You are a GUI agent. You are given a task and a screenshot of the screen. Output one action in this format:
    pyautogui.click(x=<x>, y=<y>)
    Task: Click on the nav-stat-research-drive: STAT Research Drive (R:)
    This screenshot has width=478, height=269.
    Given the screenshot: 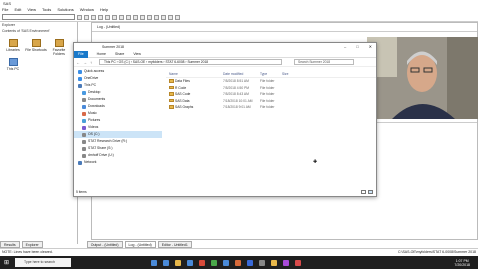 What is the action you would take?
    pyautogui.click(x=118, y=141)
    